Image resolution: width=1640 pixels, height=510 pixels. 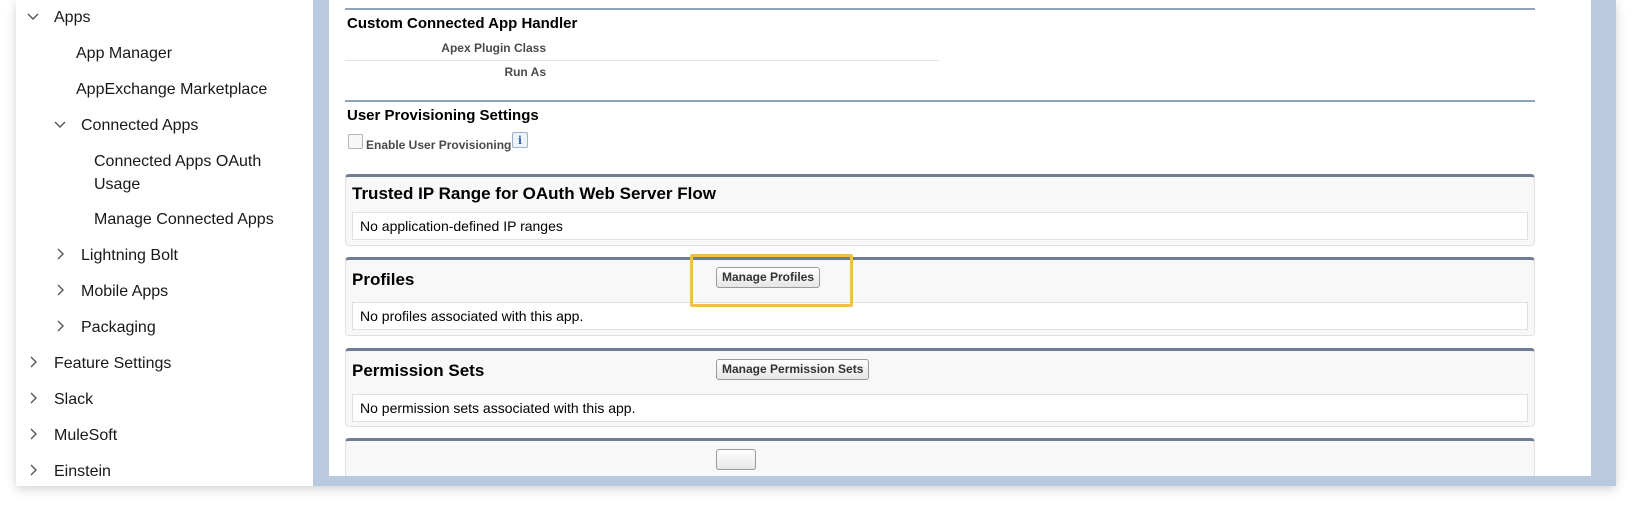 I want to click on sidebar-item-connected-apps: Connected Apps, so click(x=125, y=129).